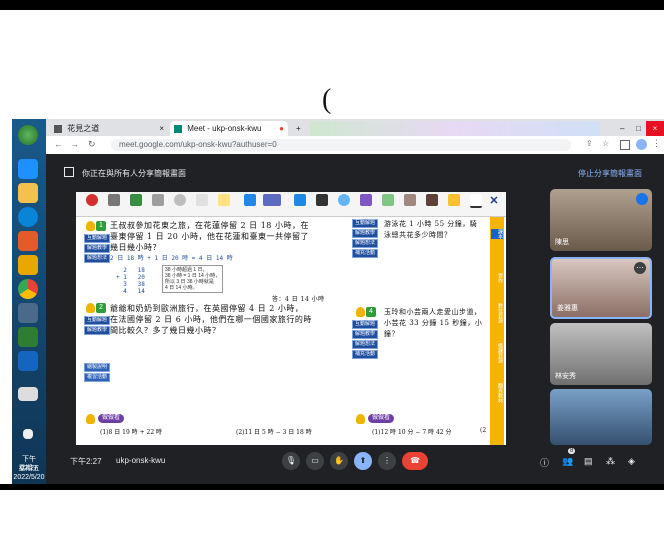  I want to click on q2-line3: 間比較久？多了幾日幾小時？, so click(165, 330).